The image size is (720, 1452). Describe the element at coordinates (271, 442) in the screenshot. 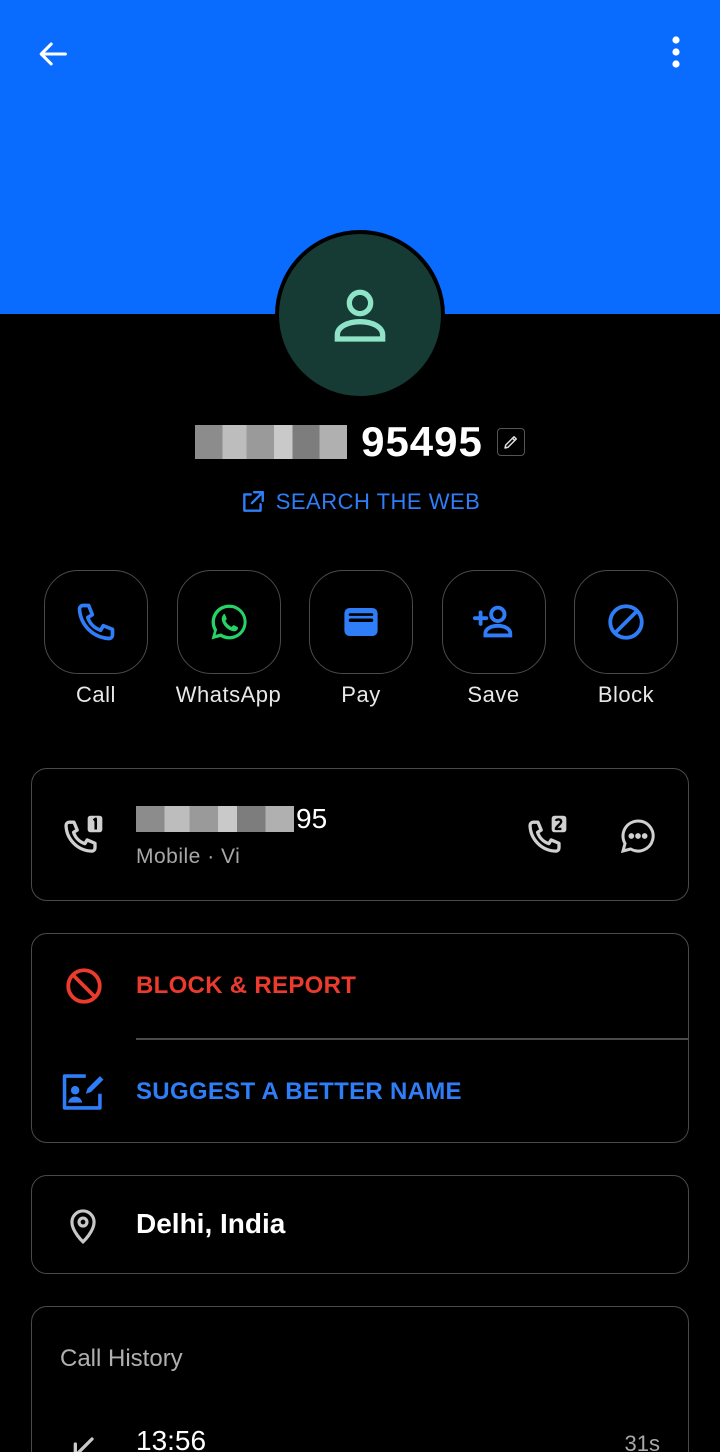

I see `redacted-name` at that location.